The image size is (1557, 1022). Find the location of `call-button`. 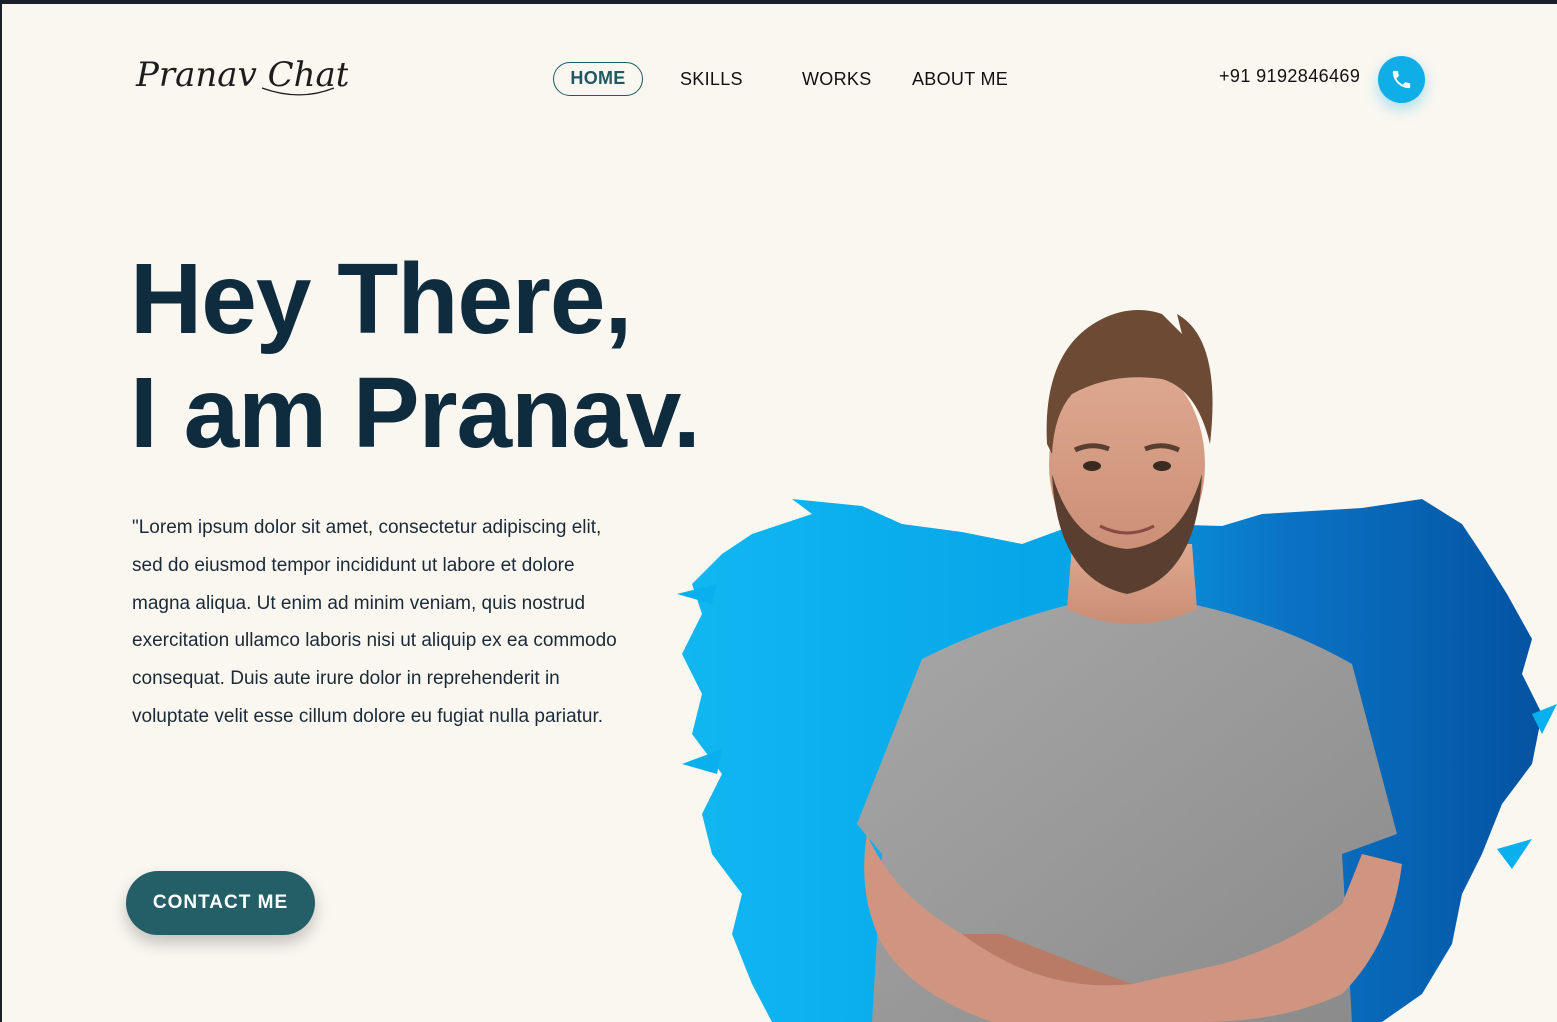

call-button is located at coordinates (1401, 79).